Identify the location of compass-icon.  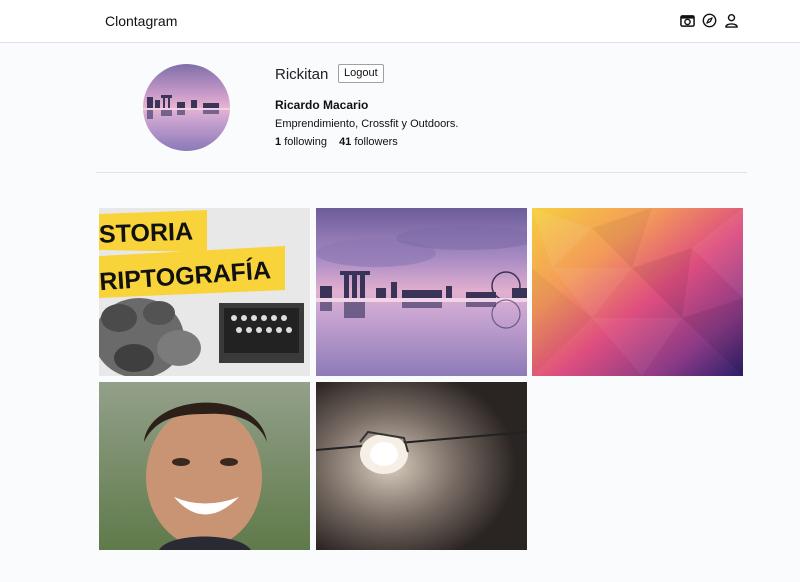
(709, 20).